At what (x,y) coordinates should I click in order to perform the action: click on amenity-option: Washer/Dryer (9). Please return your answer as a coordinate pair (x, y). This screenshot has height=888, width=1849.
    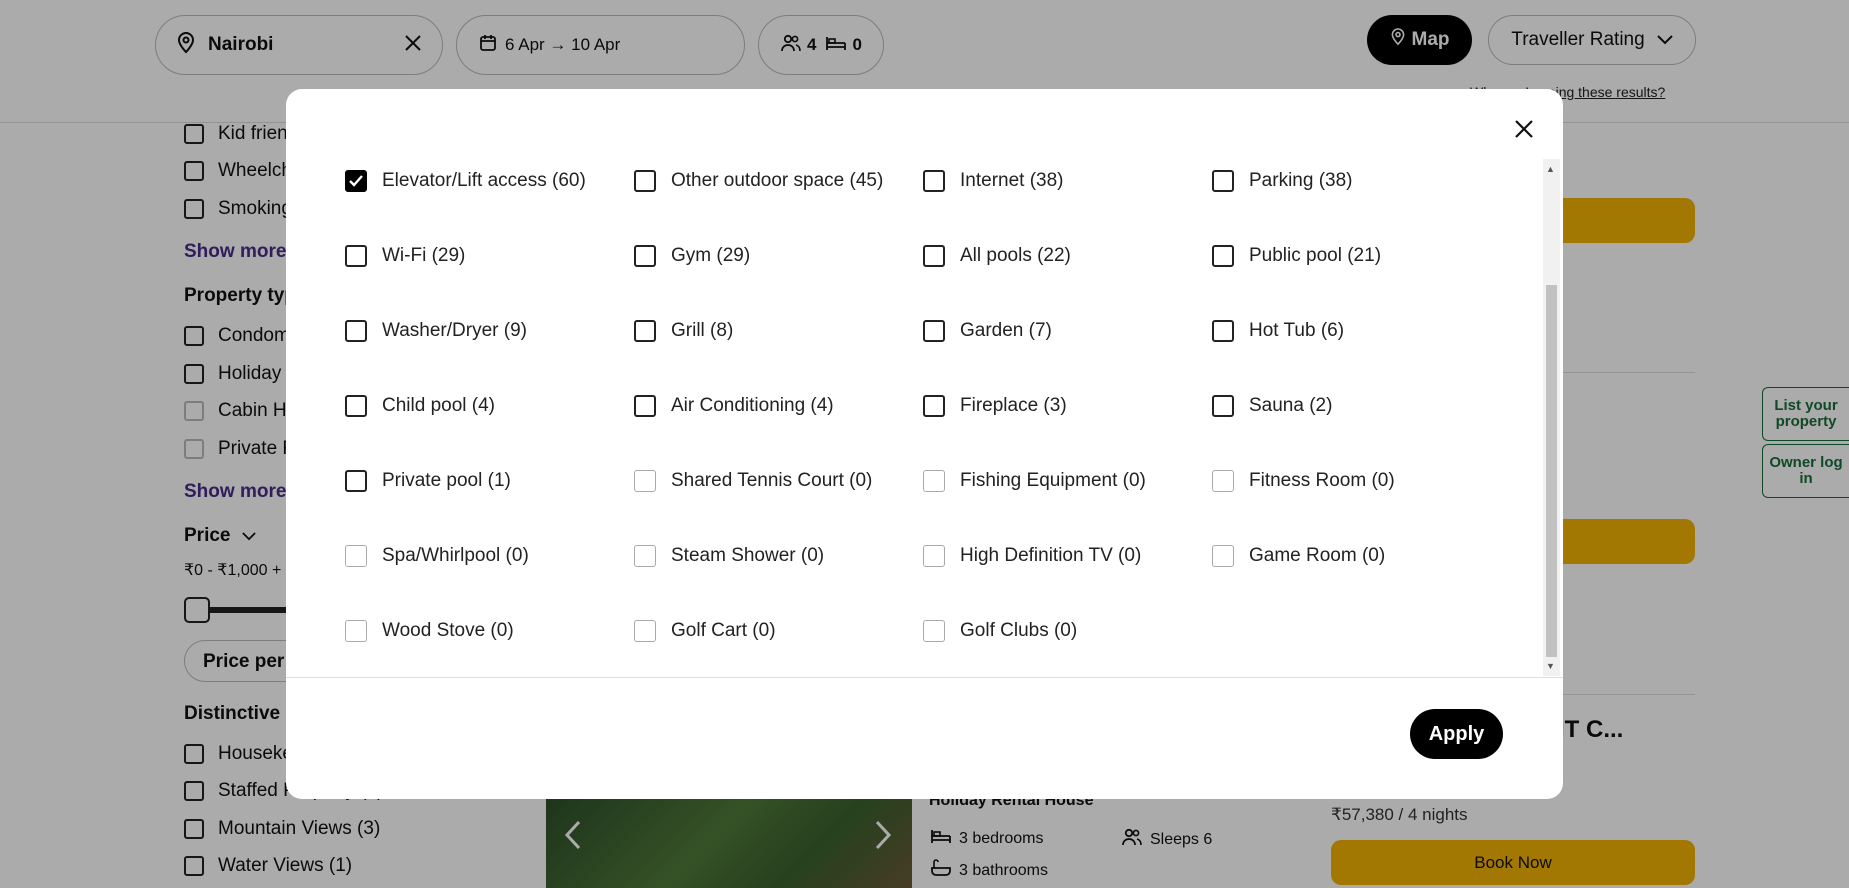
    Looking at the image, I should click on (436, 331).